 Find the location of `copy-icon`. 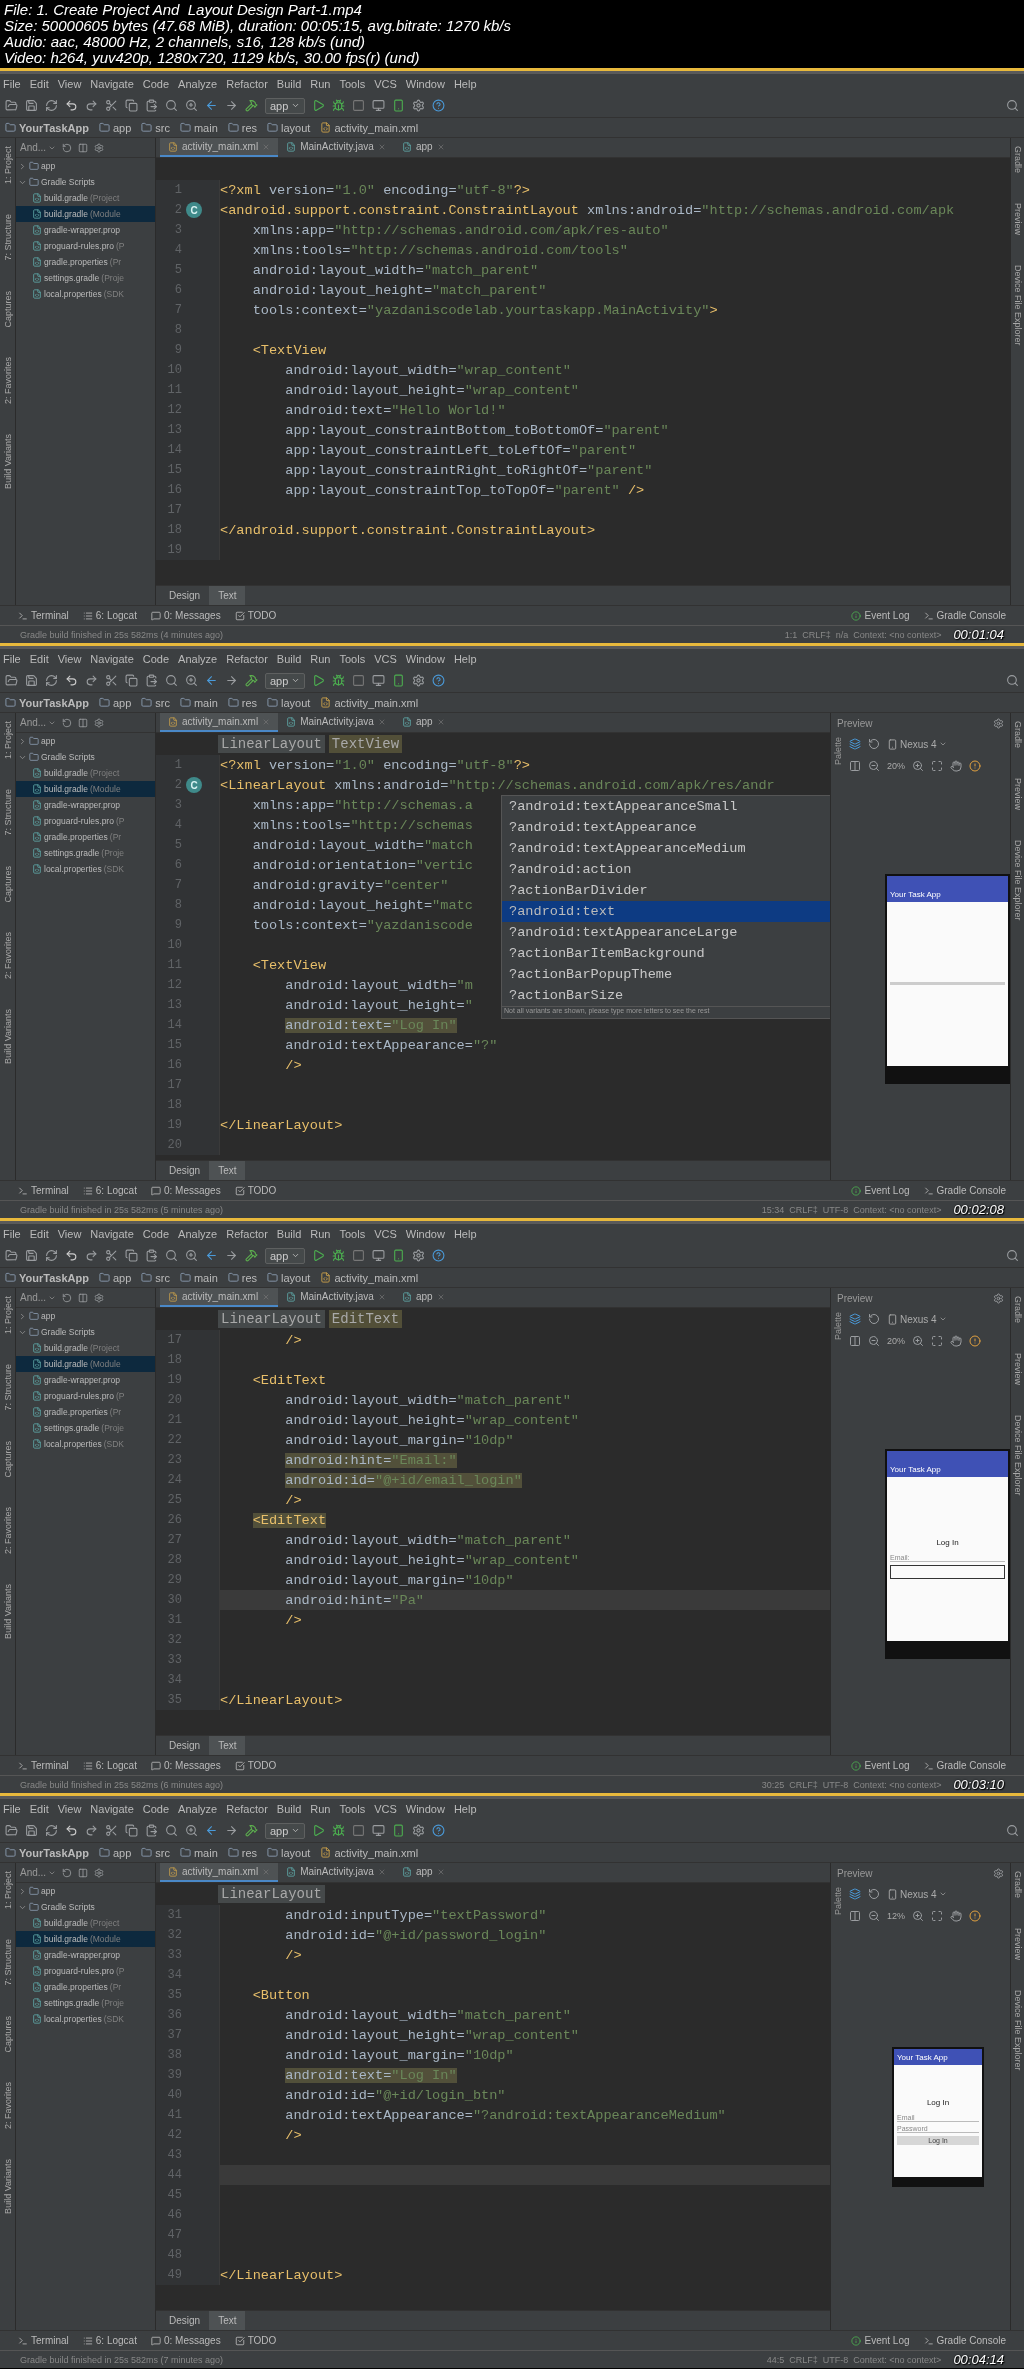

copy-icon is located at coordinates (131, 1830).